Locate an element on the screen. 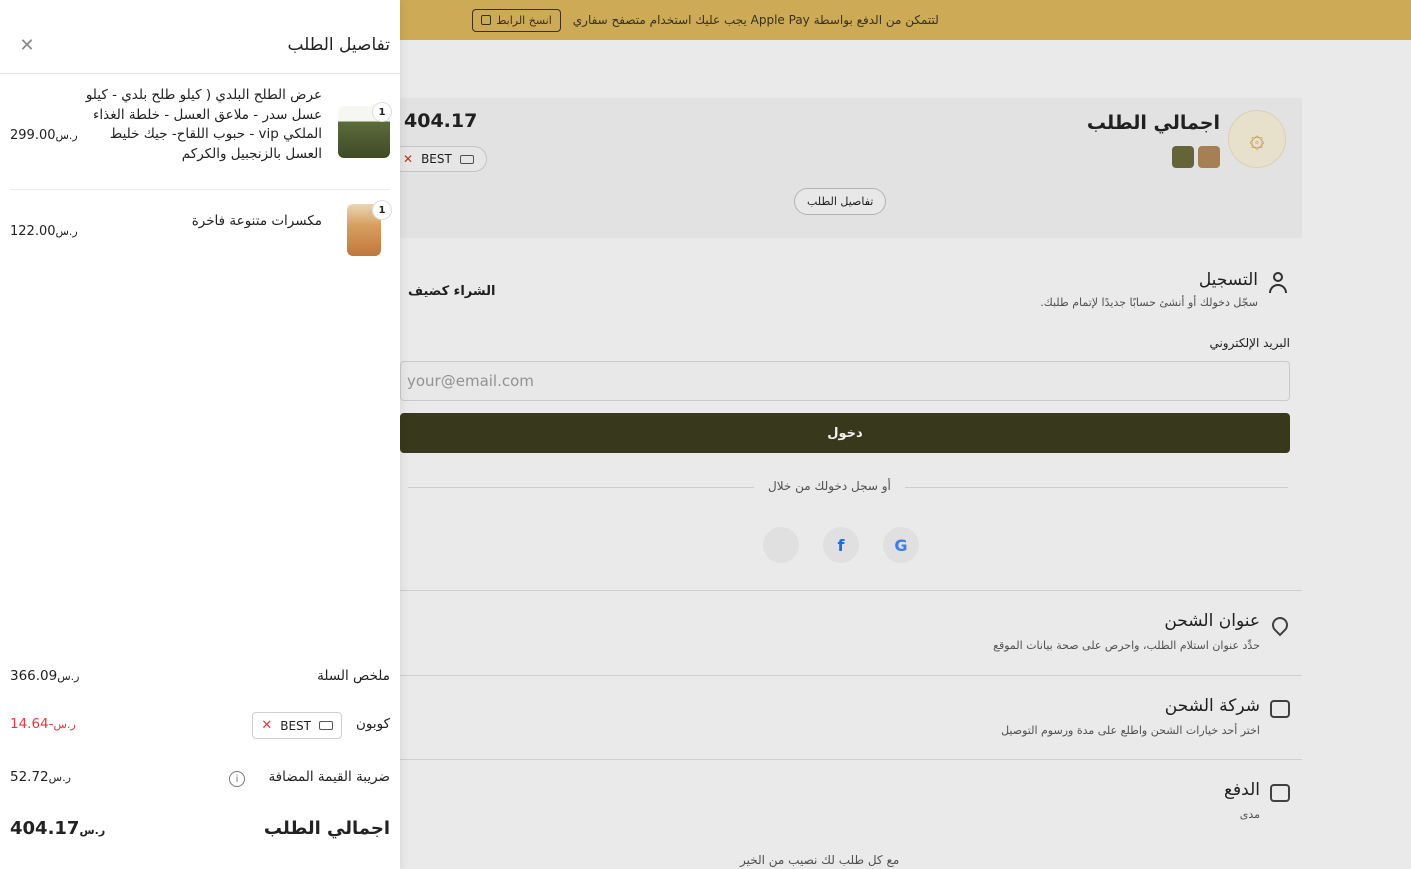  applied-coupon-chip: ✕ BEST is located at coordinates (297, 725).